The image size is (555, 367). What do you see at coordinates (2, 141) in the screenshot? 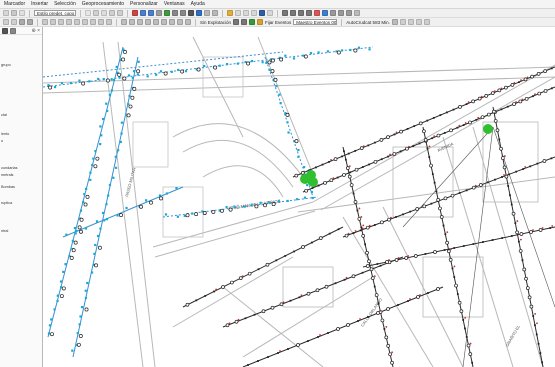
I see `toc-item-o: o` at bounding box center [2, 141].